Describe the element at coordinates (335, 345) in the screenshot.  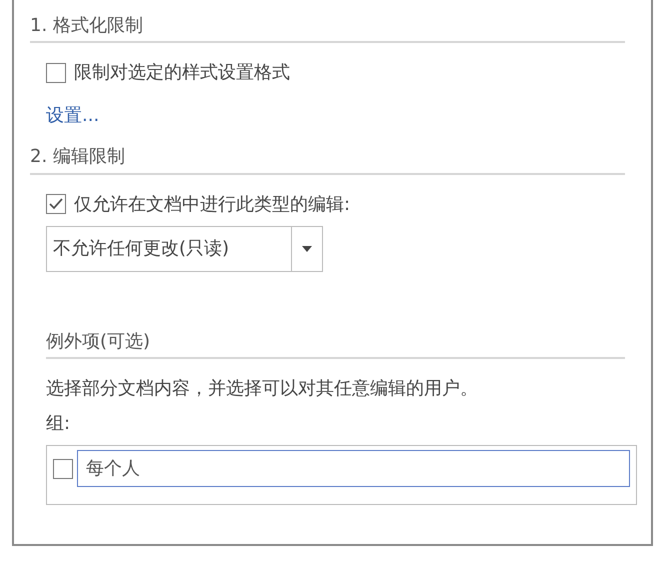
I see `section-heading: 例外项(可选)` at that location.